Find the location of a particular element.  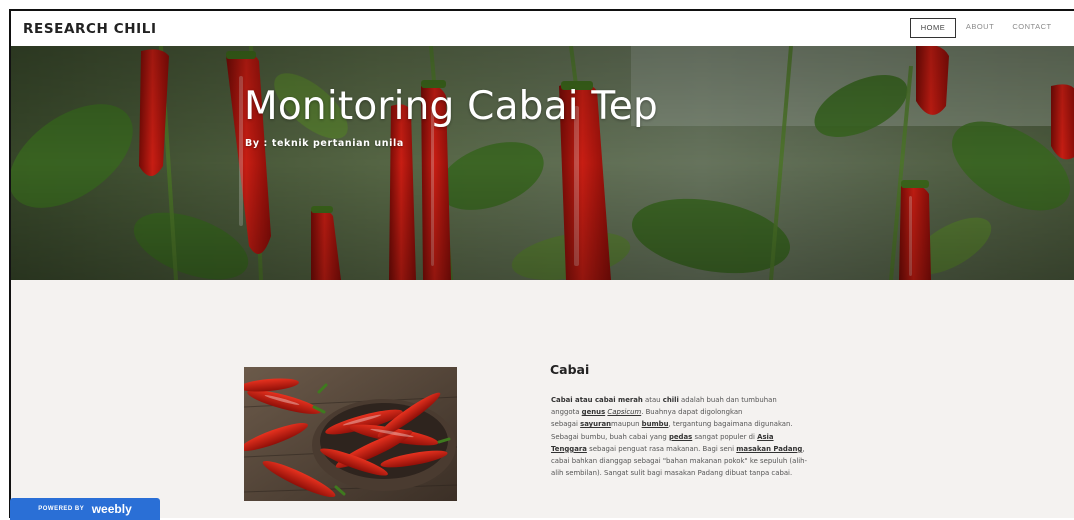

paragraph-text: , tergantung bagaimana digunakan. is located at coordinates (730, 424).